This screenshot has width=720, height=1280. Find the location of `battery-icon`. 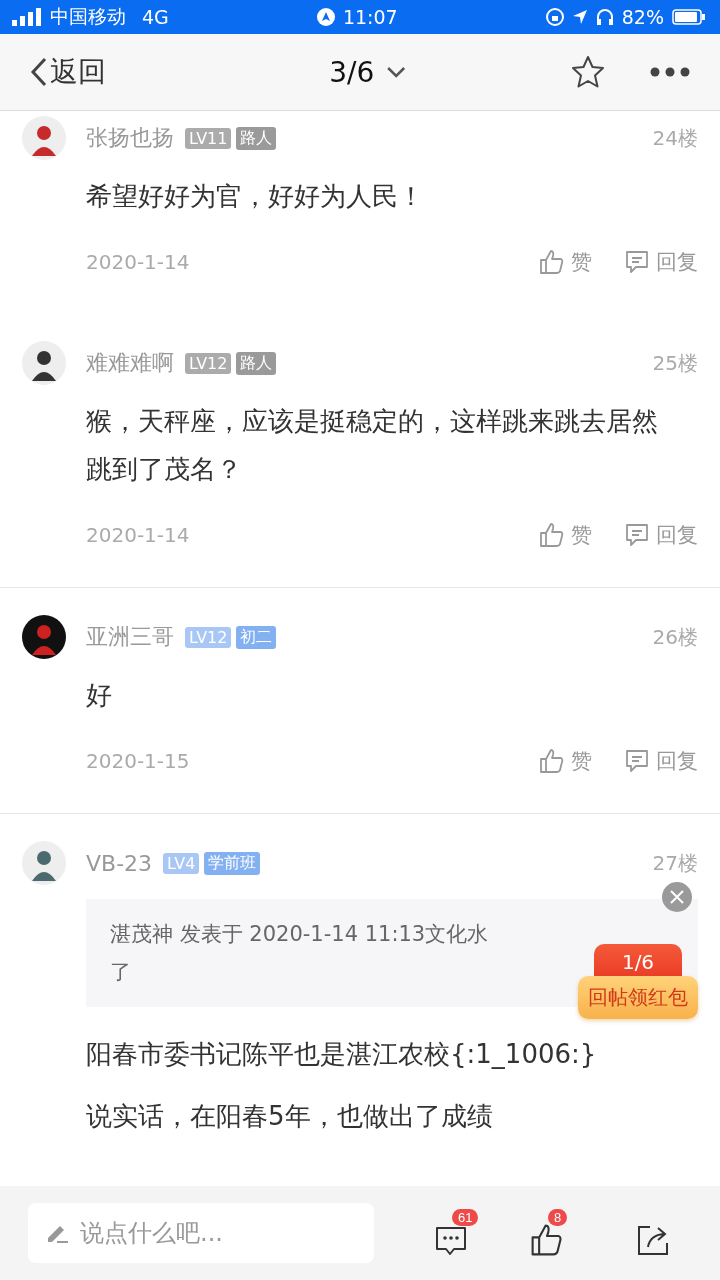

battery-icon is located at coordinates (689, 17).